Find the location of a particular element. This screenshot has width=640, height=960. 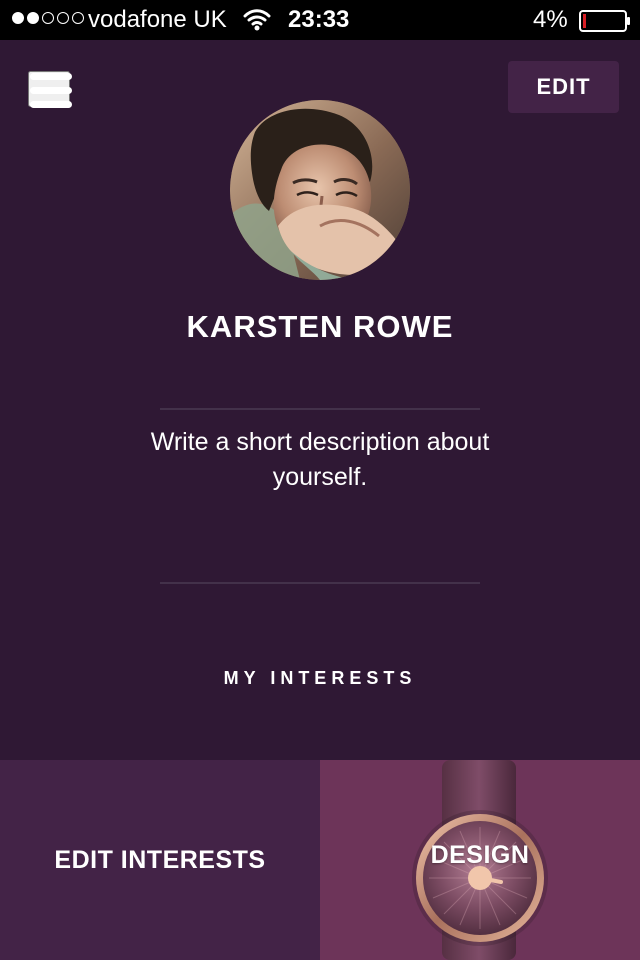

status-time: 23:33 is located at coordinates (319, 19).